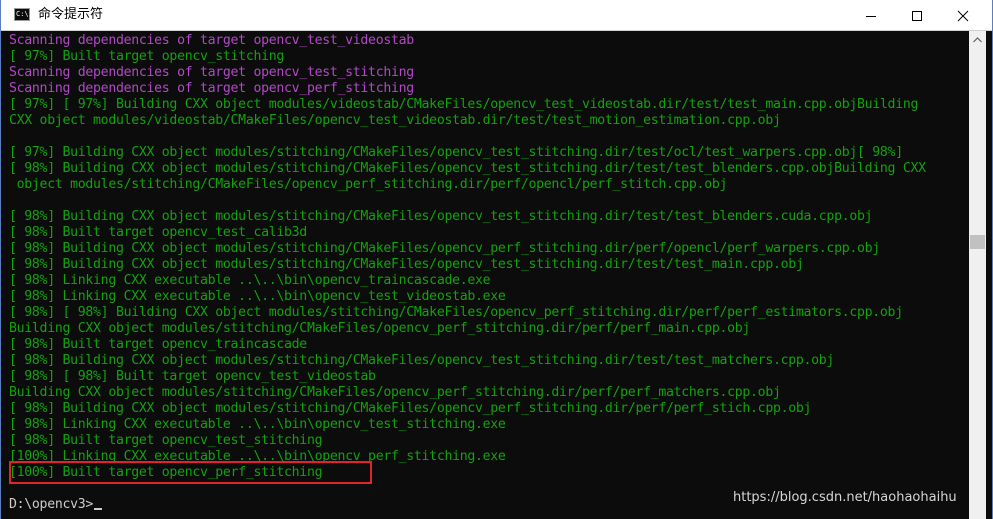 This screenshot has height=519, width=993. Describe the element at coordinates (496, 15) in the screenshot. I see `title-bar: C:\ 命令提示符` at that location.